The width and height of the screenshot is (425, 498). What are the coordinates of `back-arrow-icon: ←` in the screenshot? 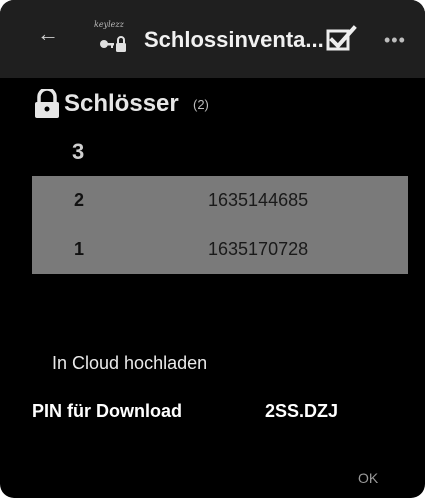 It's located at (48, 34).